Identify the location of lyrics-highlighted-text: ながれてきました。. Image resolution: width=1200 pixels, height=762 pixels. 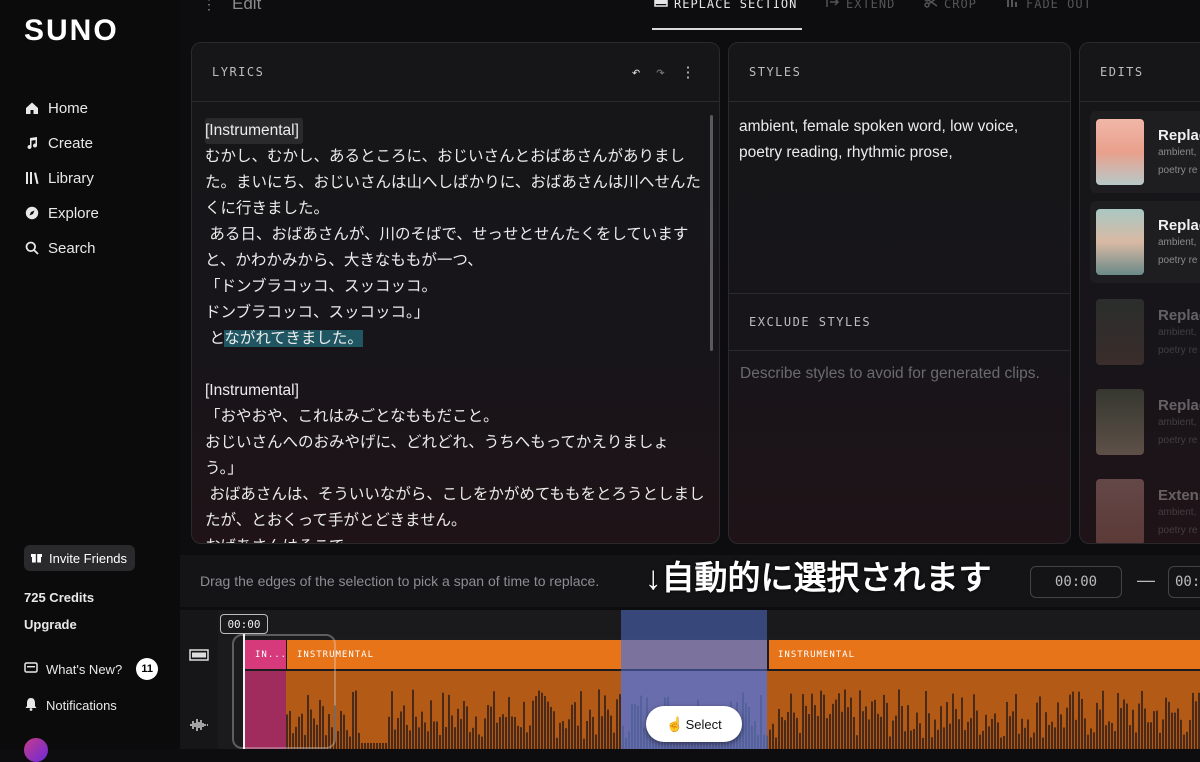
(293, 338).